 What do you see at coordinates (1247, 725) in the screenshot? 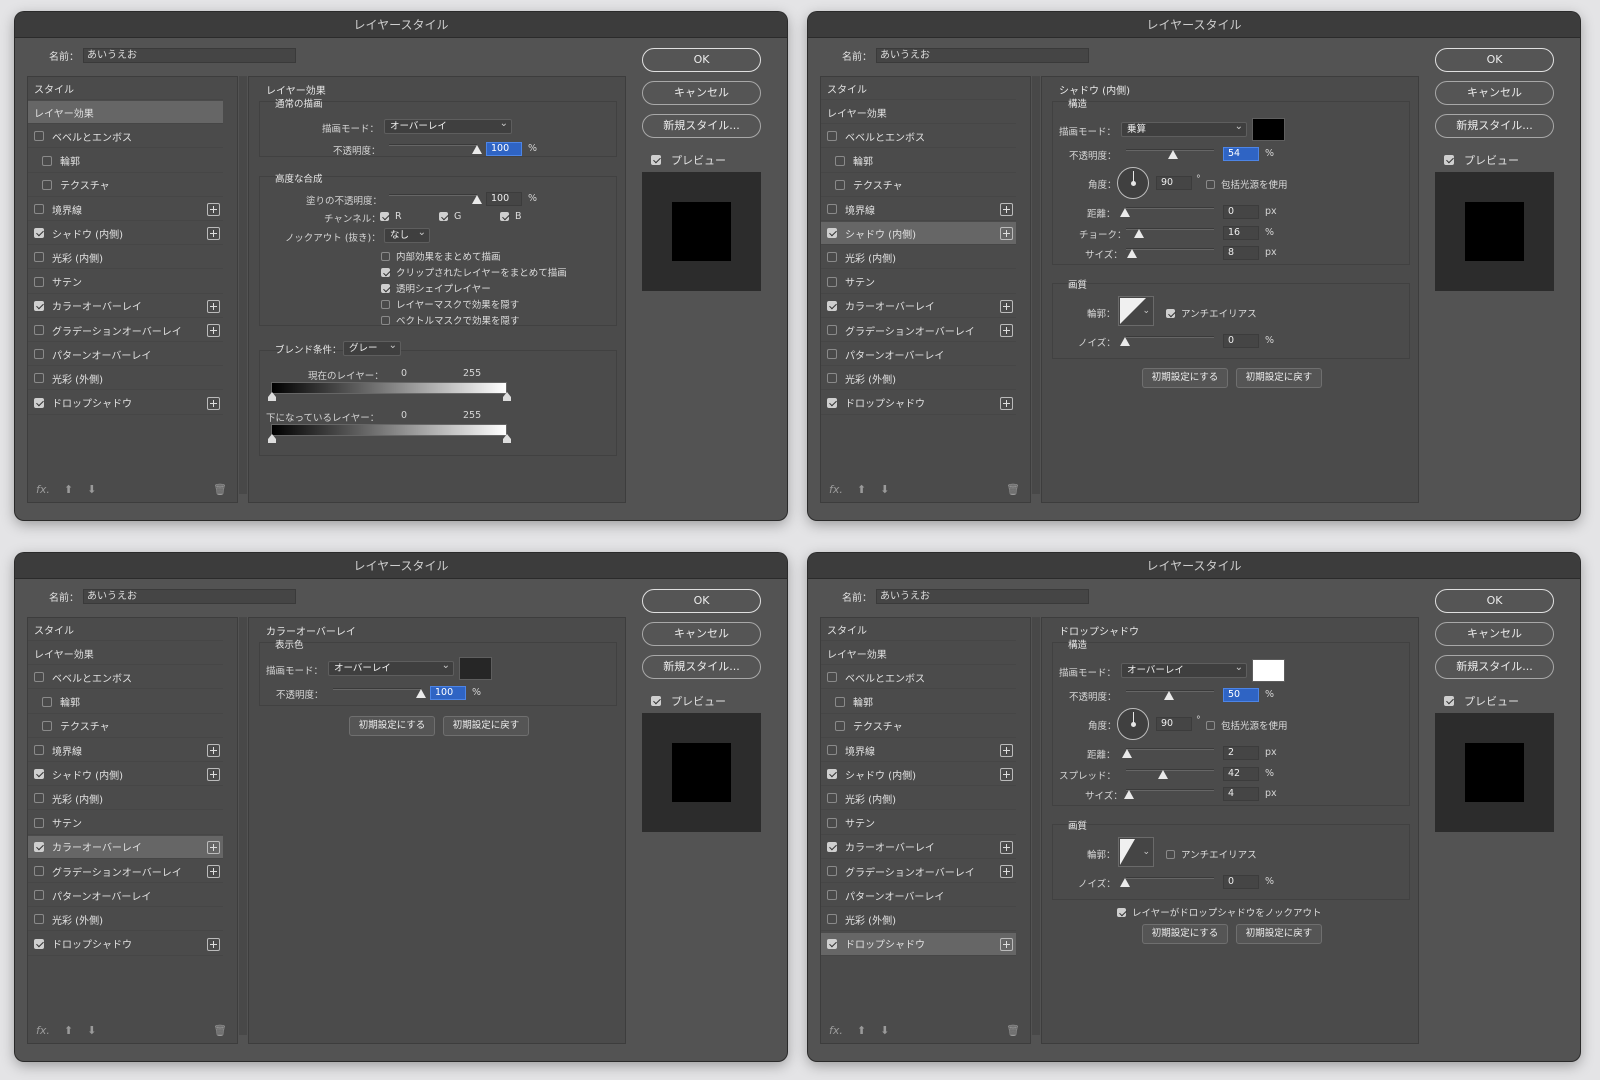
I see `global-light-checkbox: 包括光源を使用` at bounding box center [1247, 725].